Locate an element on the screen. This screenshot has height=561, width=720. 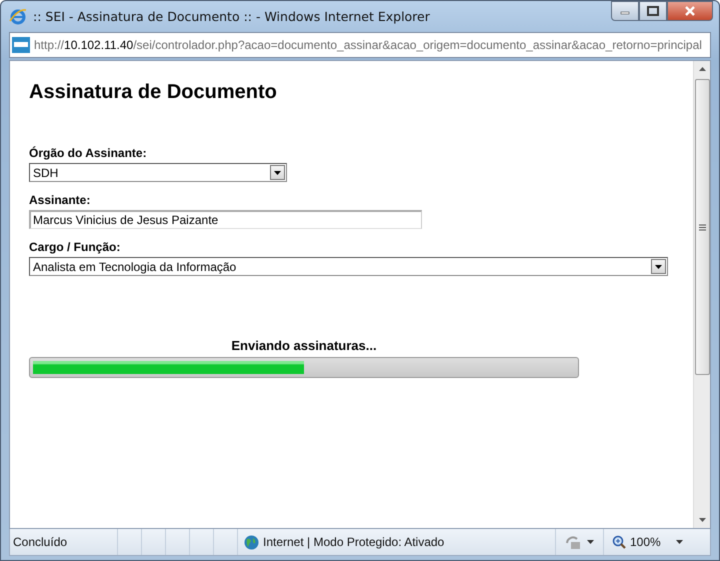
field-label: Assinante: is located at coordinates (59, 200).